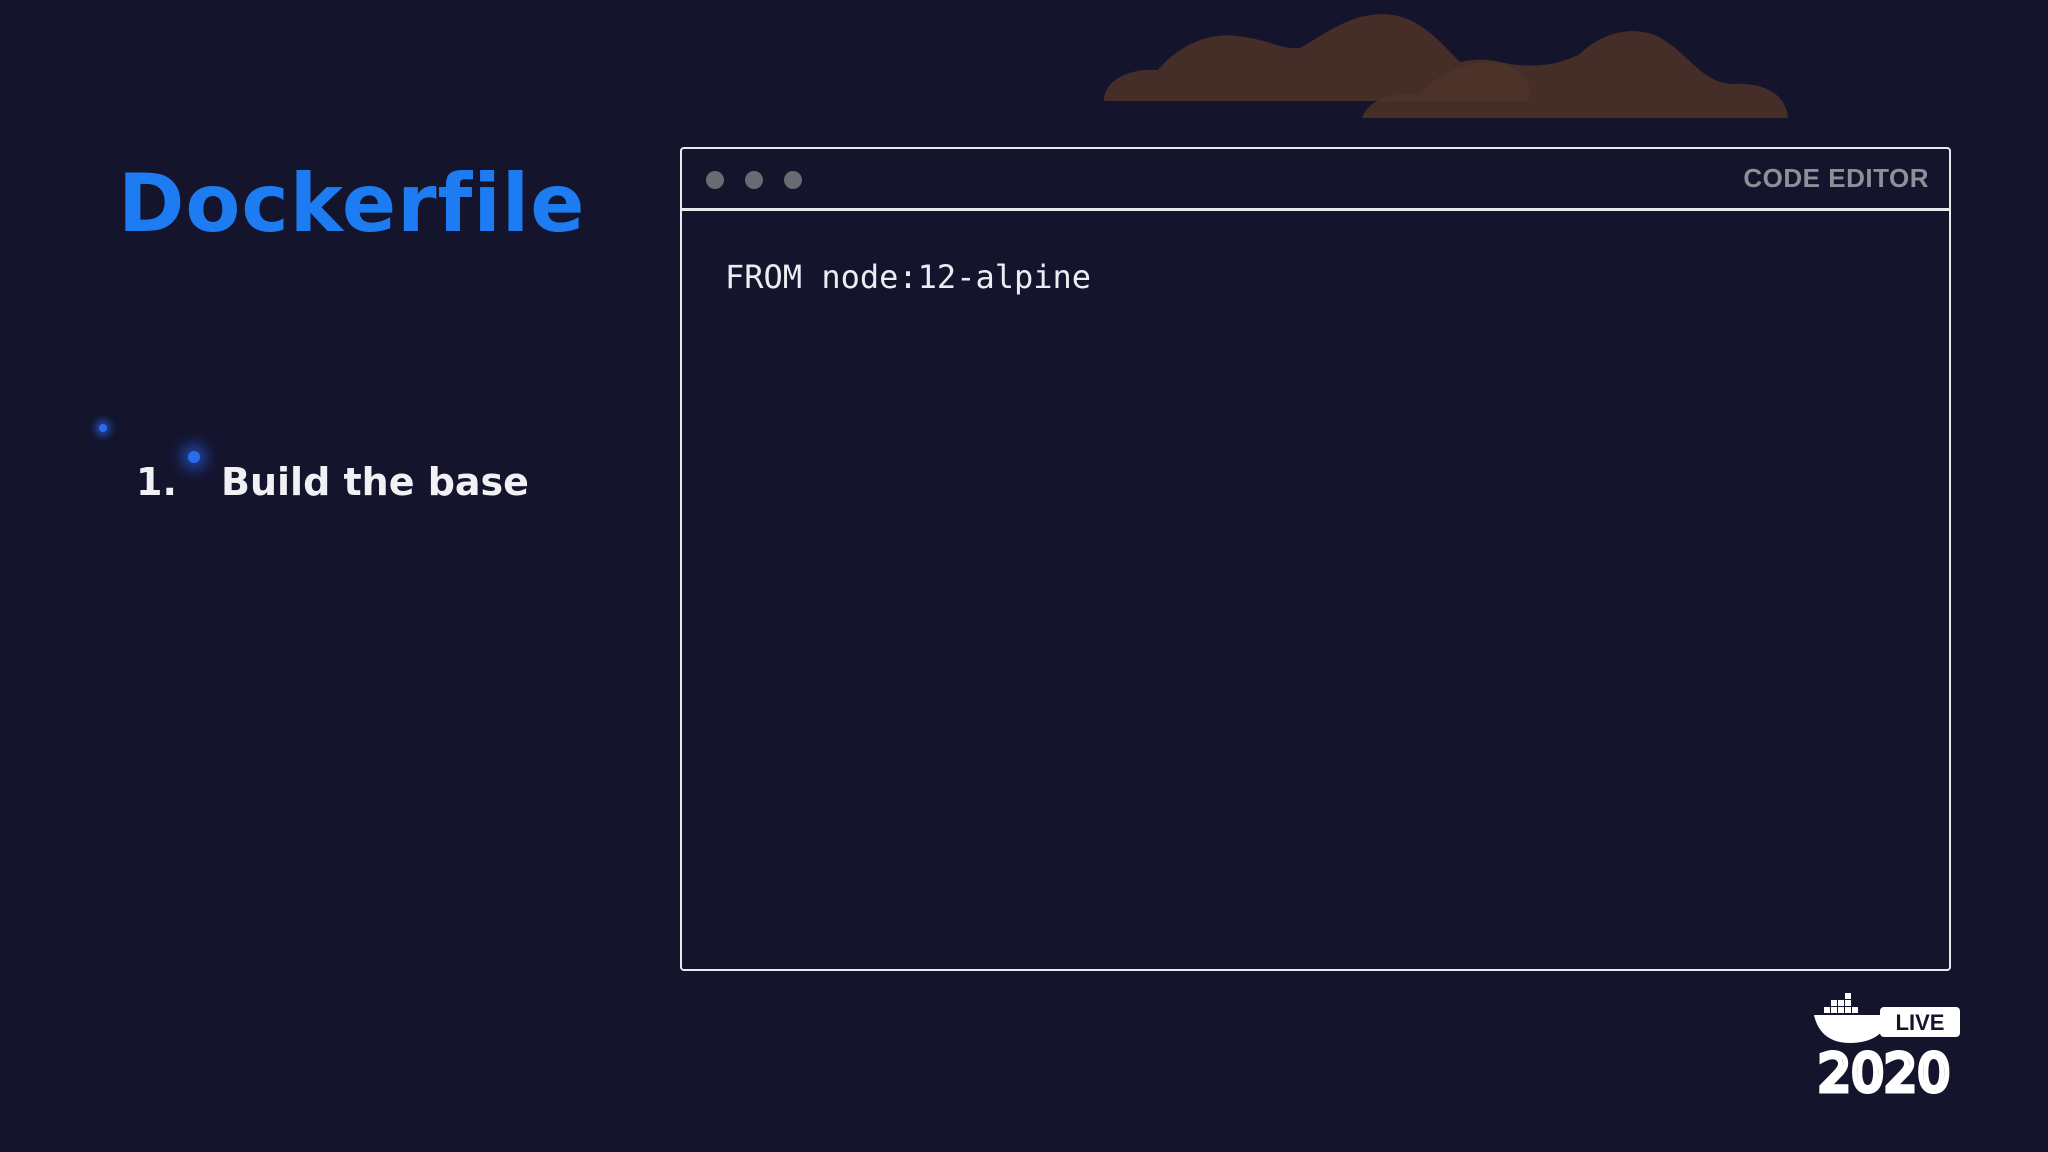  I want to click on live-badge-text: LIVE, so click(1920, 1022).